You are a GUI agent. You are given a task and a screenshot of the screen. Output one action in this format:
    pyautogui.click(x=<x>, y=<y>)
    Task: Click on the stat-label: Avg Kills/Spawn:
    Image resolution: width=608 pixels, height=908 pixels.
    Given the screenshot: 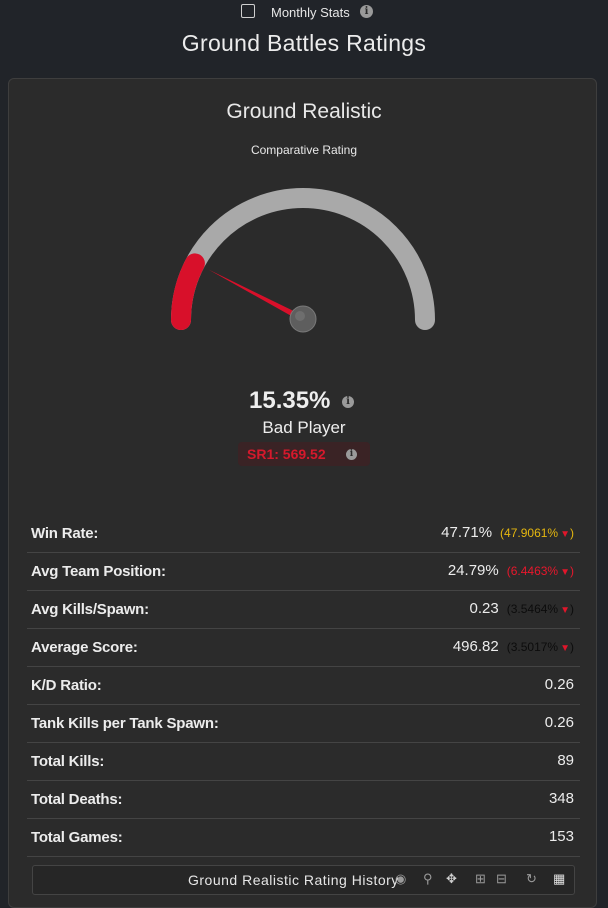 What is the action you would take?
    pyautogui.click(x=90, y=609)
    